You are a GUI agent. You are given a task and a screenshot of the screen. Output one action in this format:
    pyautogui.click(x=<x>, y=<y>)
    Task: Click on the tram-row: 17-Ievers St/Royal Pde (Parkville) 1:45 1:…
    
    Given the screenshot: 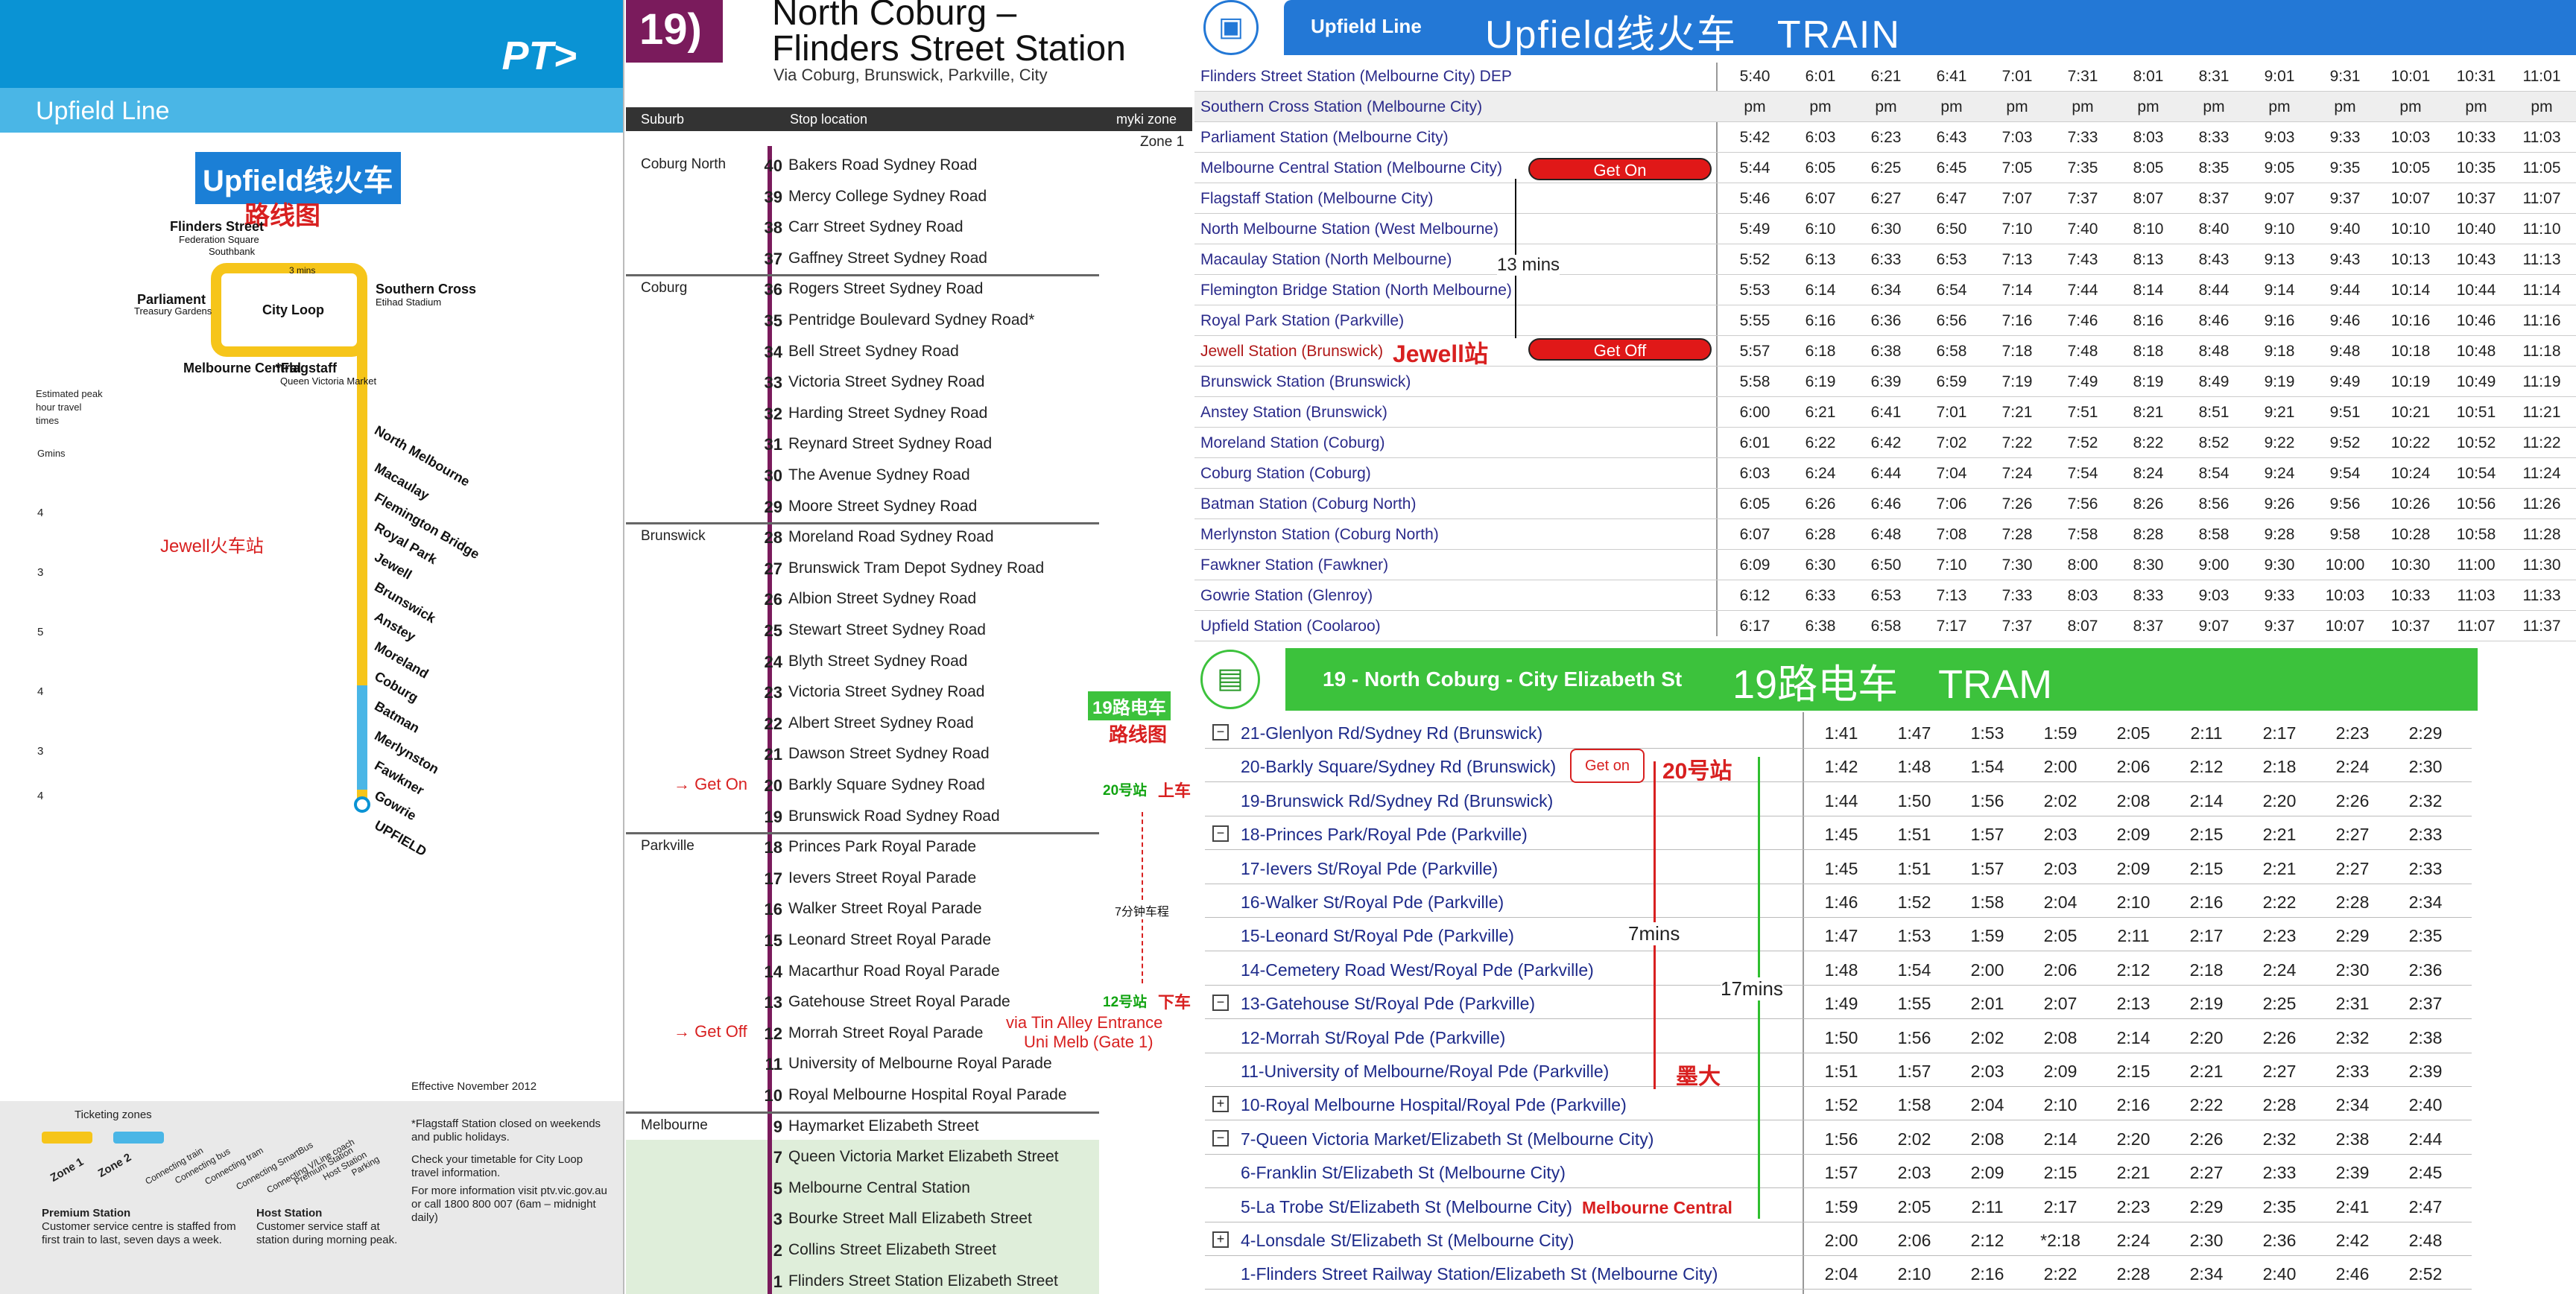 What is the action you would take?
    pyautogui.click(x=1839, y=868)
    